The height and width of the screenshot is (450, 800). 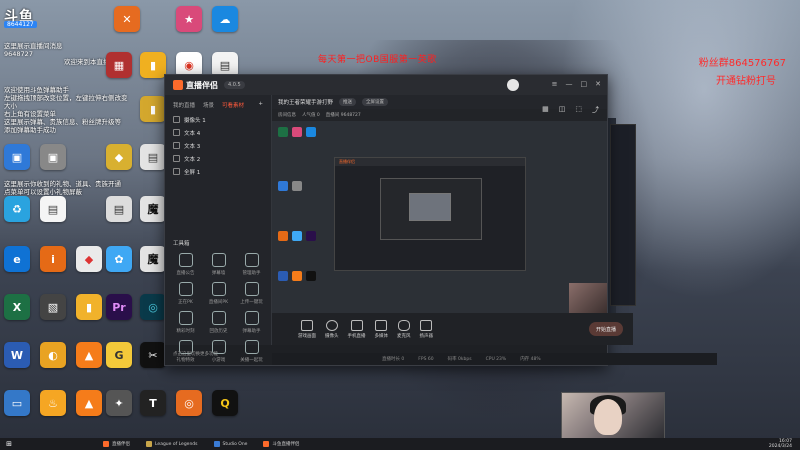 What do you see at coordinates (153, 403) in the screenshot?
I see `app-icon: T` at bounding box center [153, 403].